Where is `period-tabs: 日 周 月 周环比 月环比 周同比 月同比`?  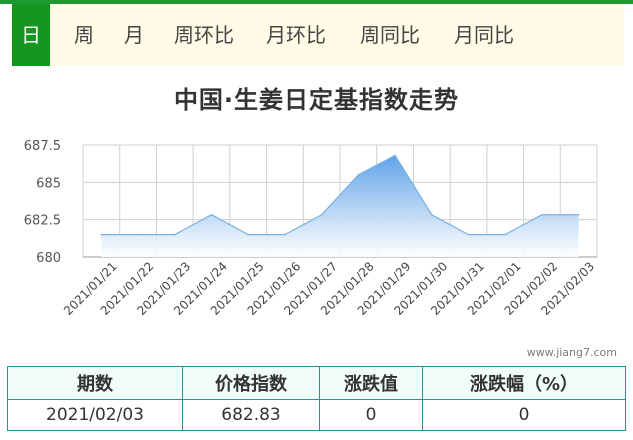 period-tabs: 日 周 月 周环比 月环比 周同比 月同比 is located at coordinates (318, 35).